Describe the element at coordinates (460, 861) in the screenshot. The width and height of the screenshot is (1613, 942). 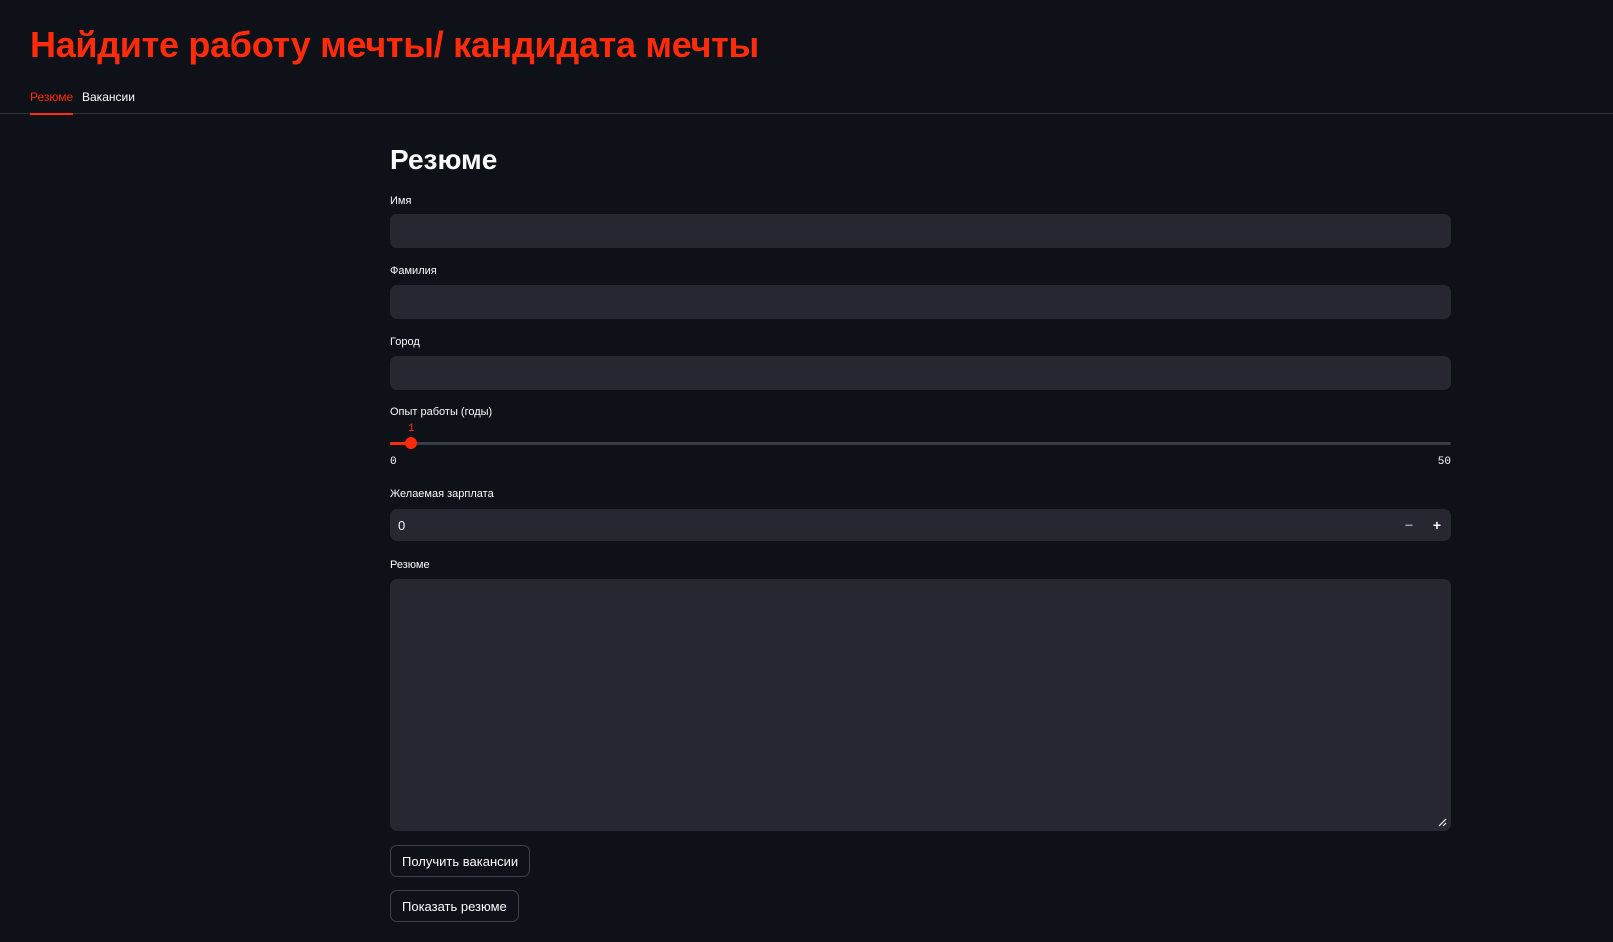
I see `get-vacancies-button: Получить вакансии` at that location.